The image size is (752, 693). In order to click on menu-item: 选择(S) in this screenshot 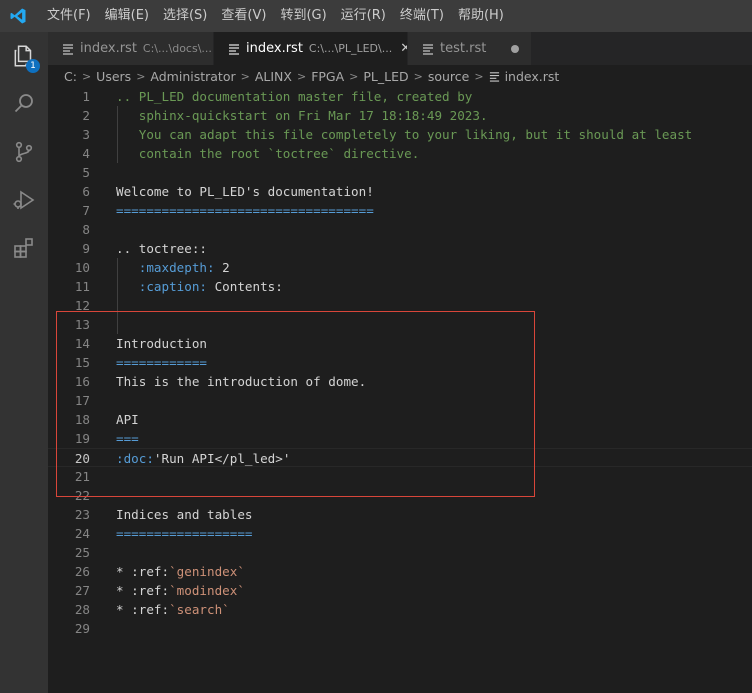, I will do `click(185, 16)`.